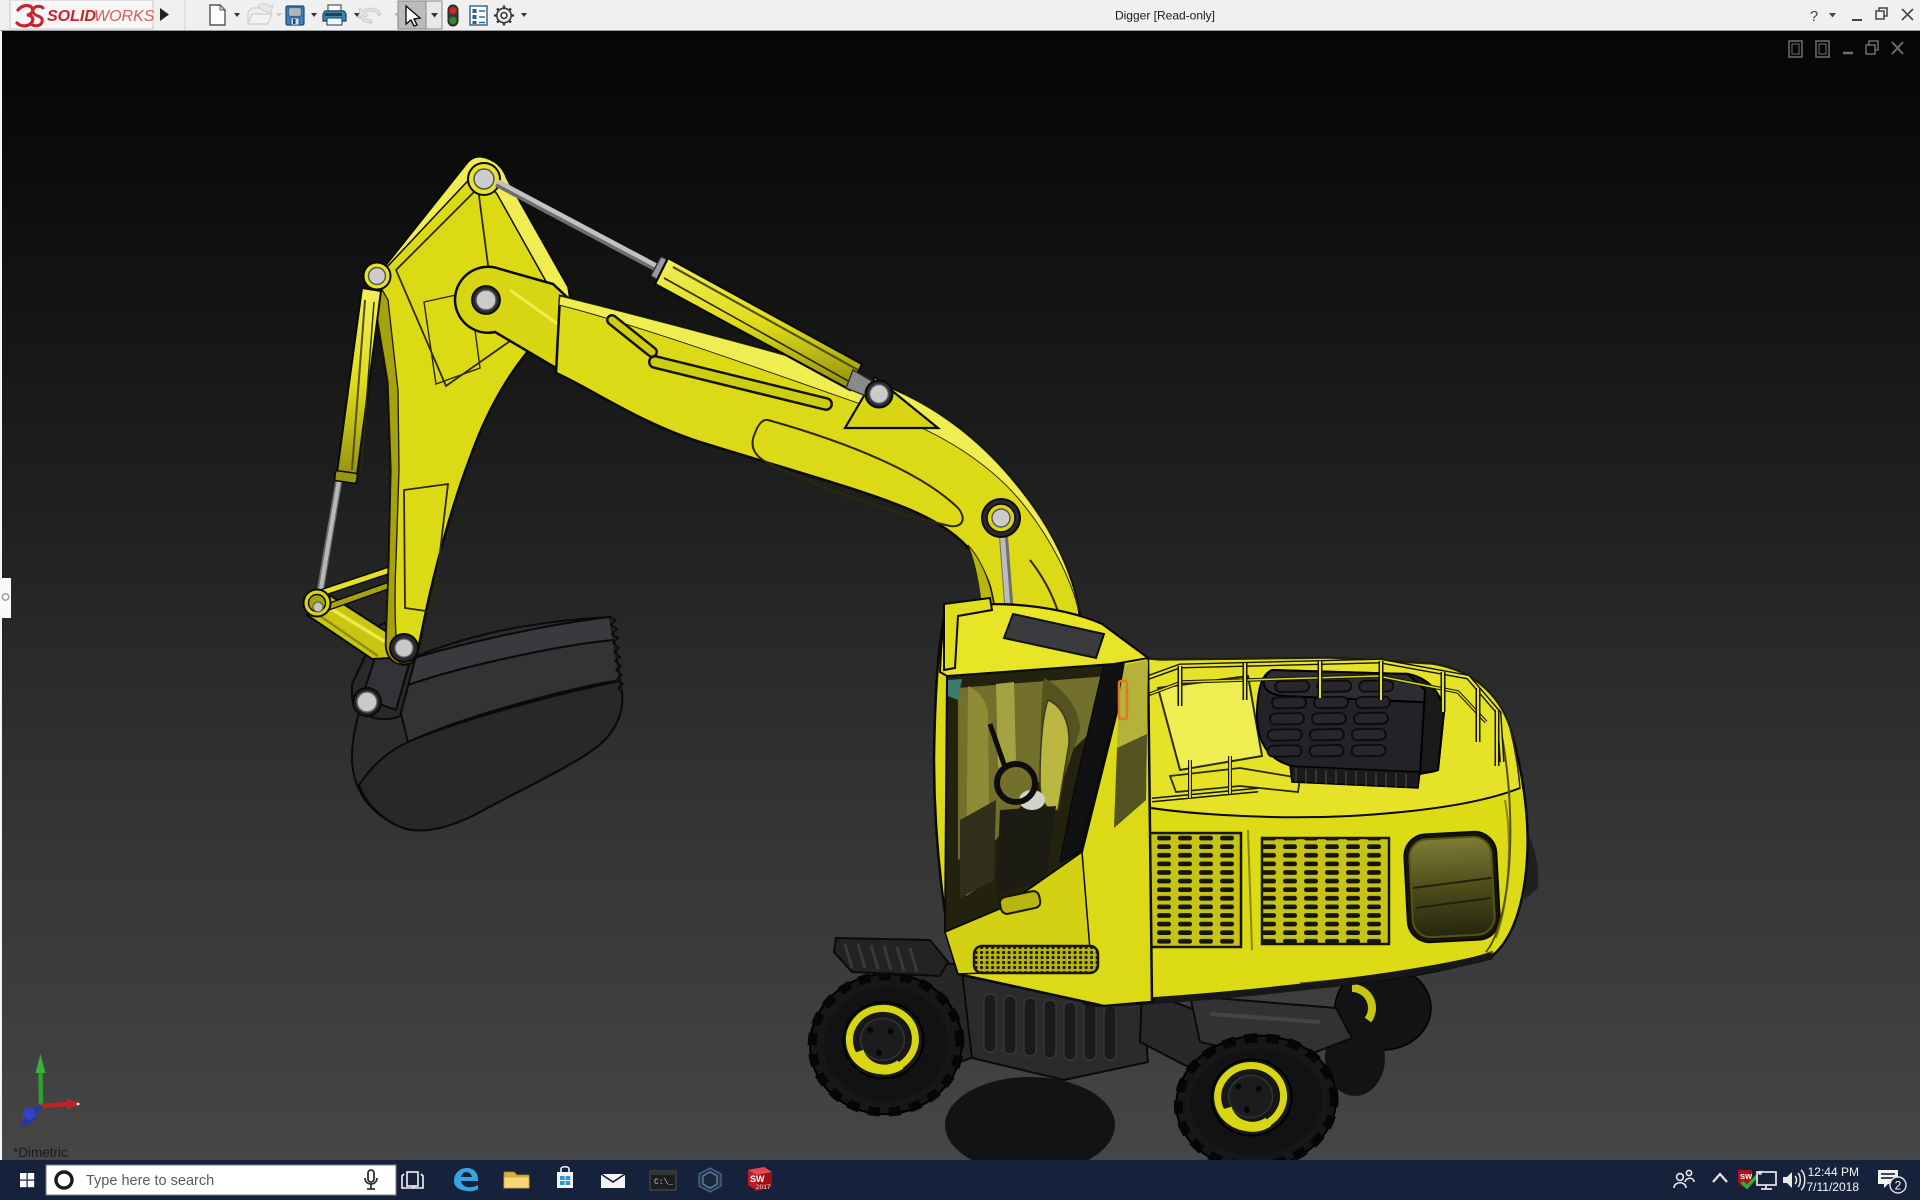 The image size is (1920, 1200). What do you see at coordinates (124, 16) in the screenshot?
I see `svg-text: WORKS` at bounding box center [124, 16].